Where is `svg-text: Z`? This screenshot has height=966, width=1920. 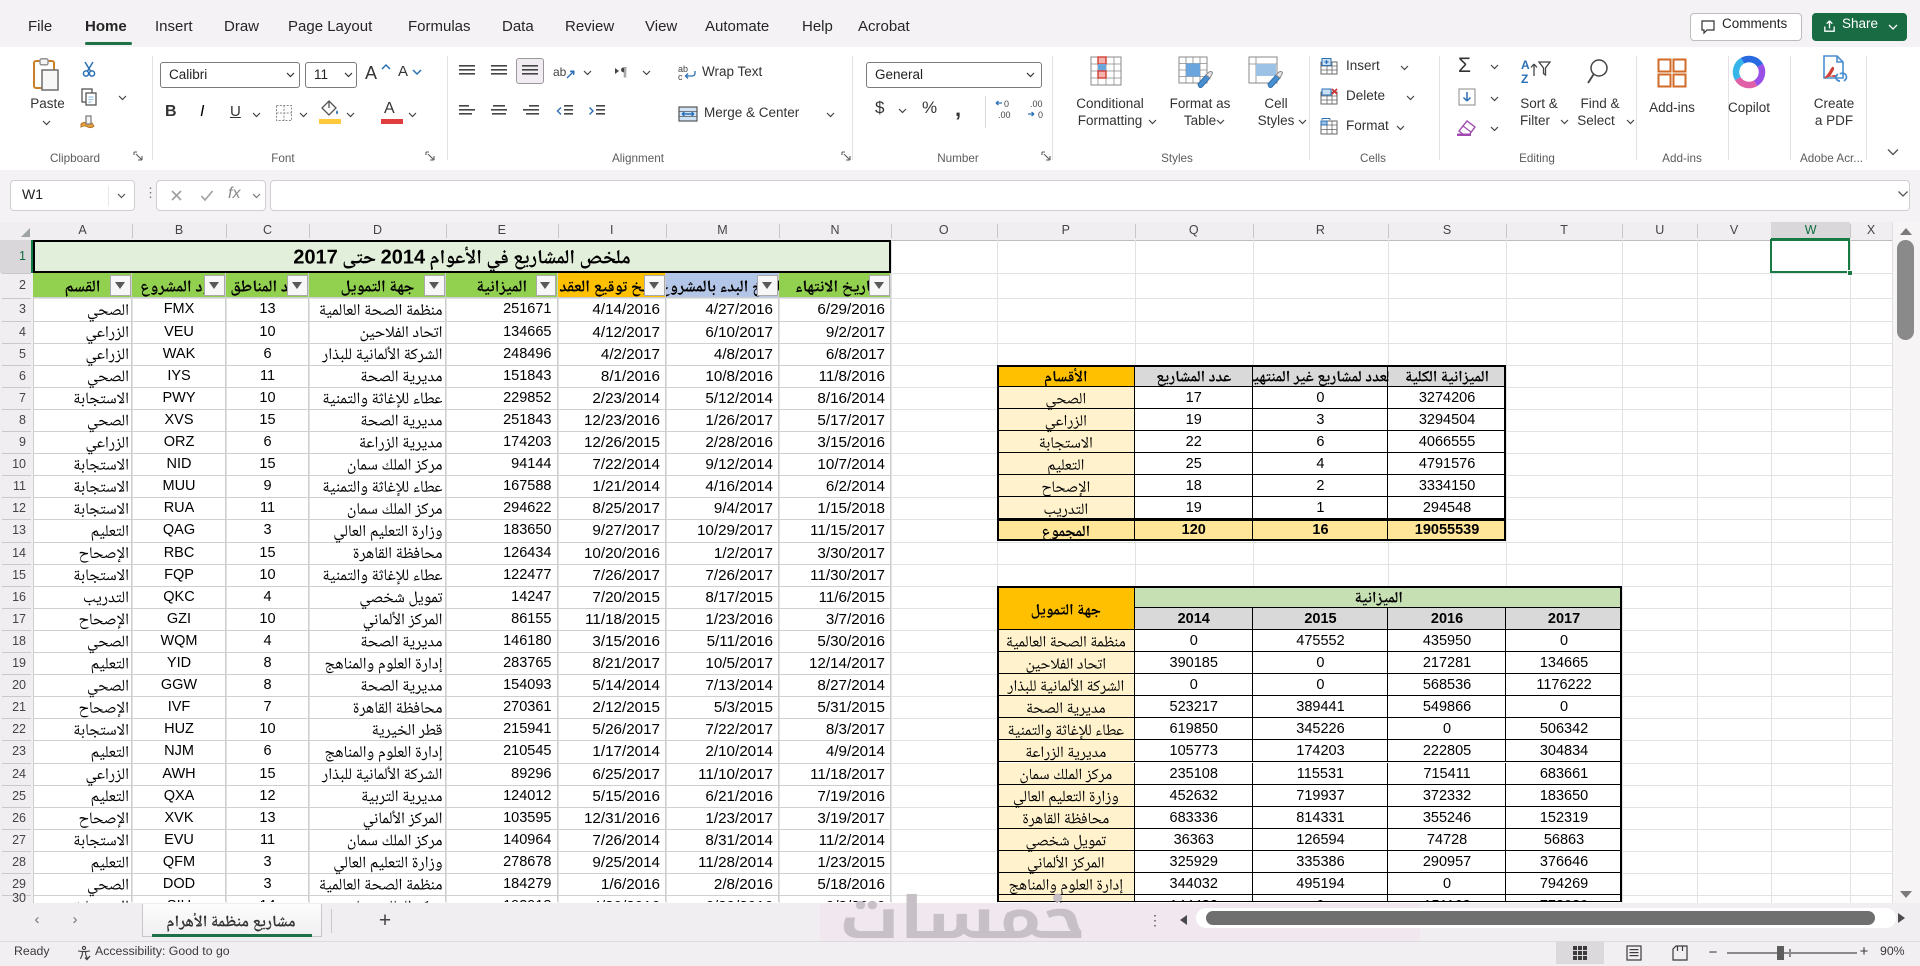
svg-text: Z is located at coordinates (1524, 79).